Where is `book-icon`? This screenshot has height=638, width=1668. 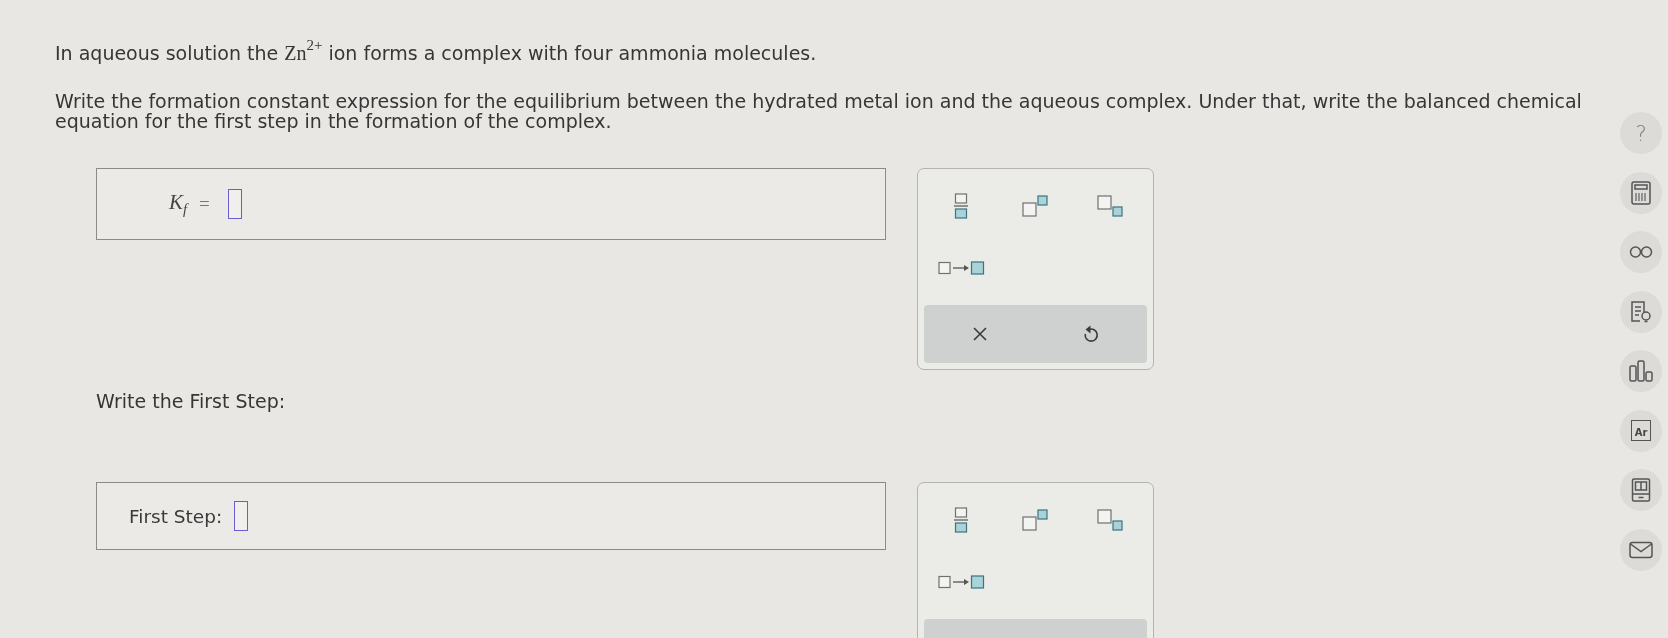
book-icon is located at coordinates (1641, 490).